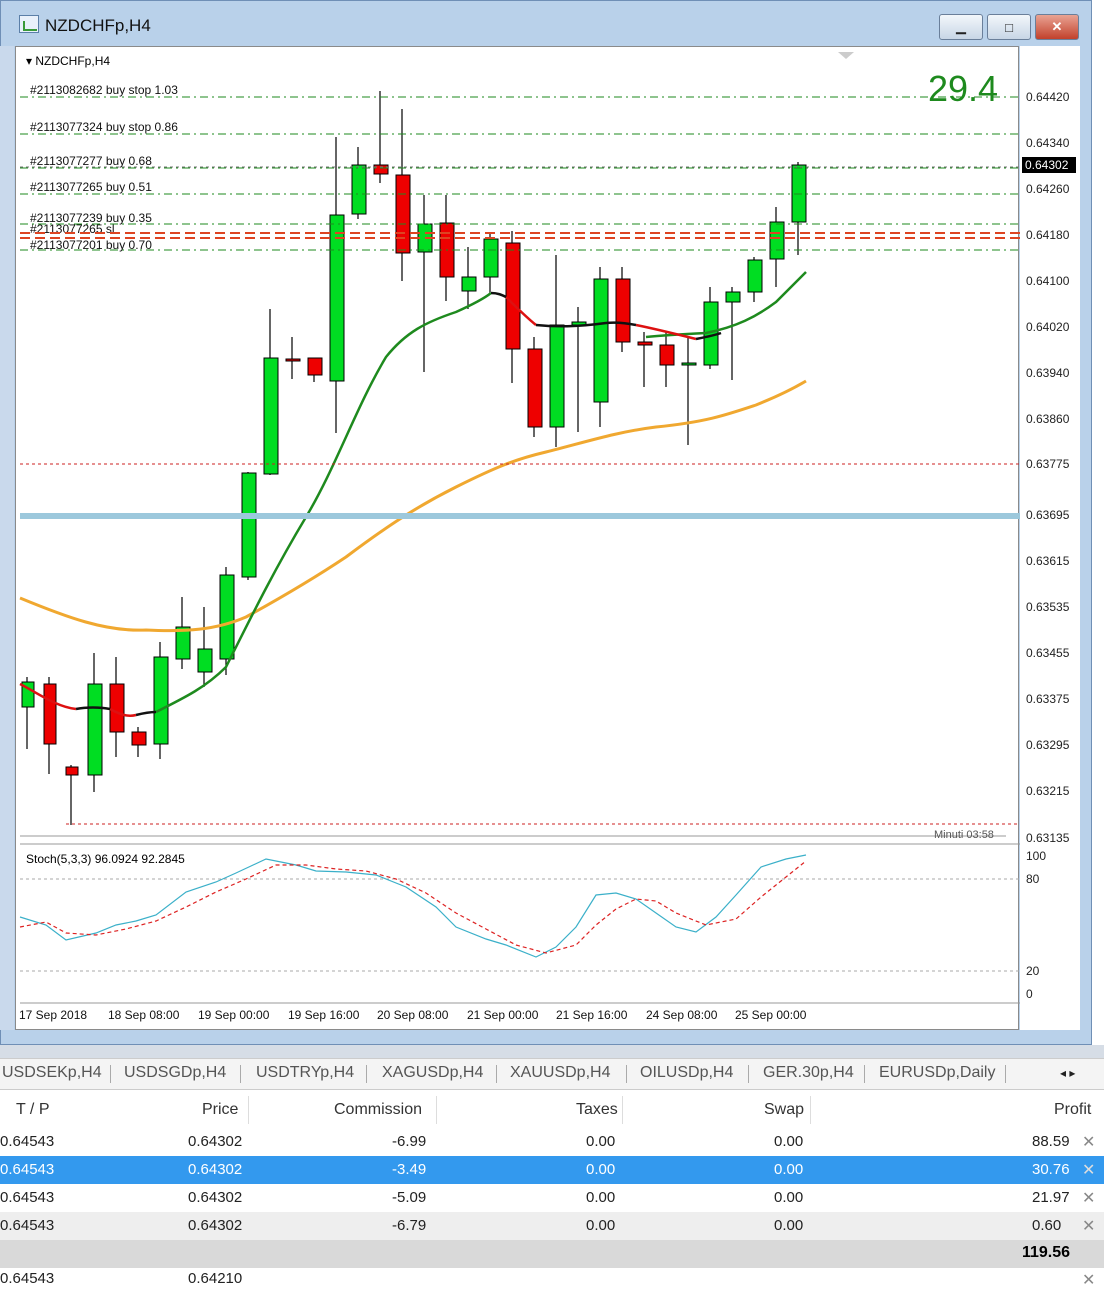 The width and height of the screenshot is (1104, 1296). Describe the element at coordinates (1072, 1110) in the screenshot. I see `header-profit: Profit` at that location.